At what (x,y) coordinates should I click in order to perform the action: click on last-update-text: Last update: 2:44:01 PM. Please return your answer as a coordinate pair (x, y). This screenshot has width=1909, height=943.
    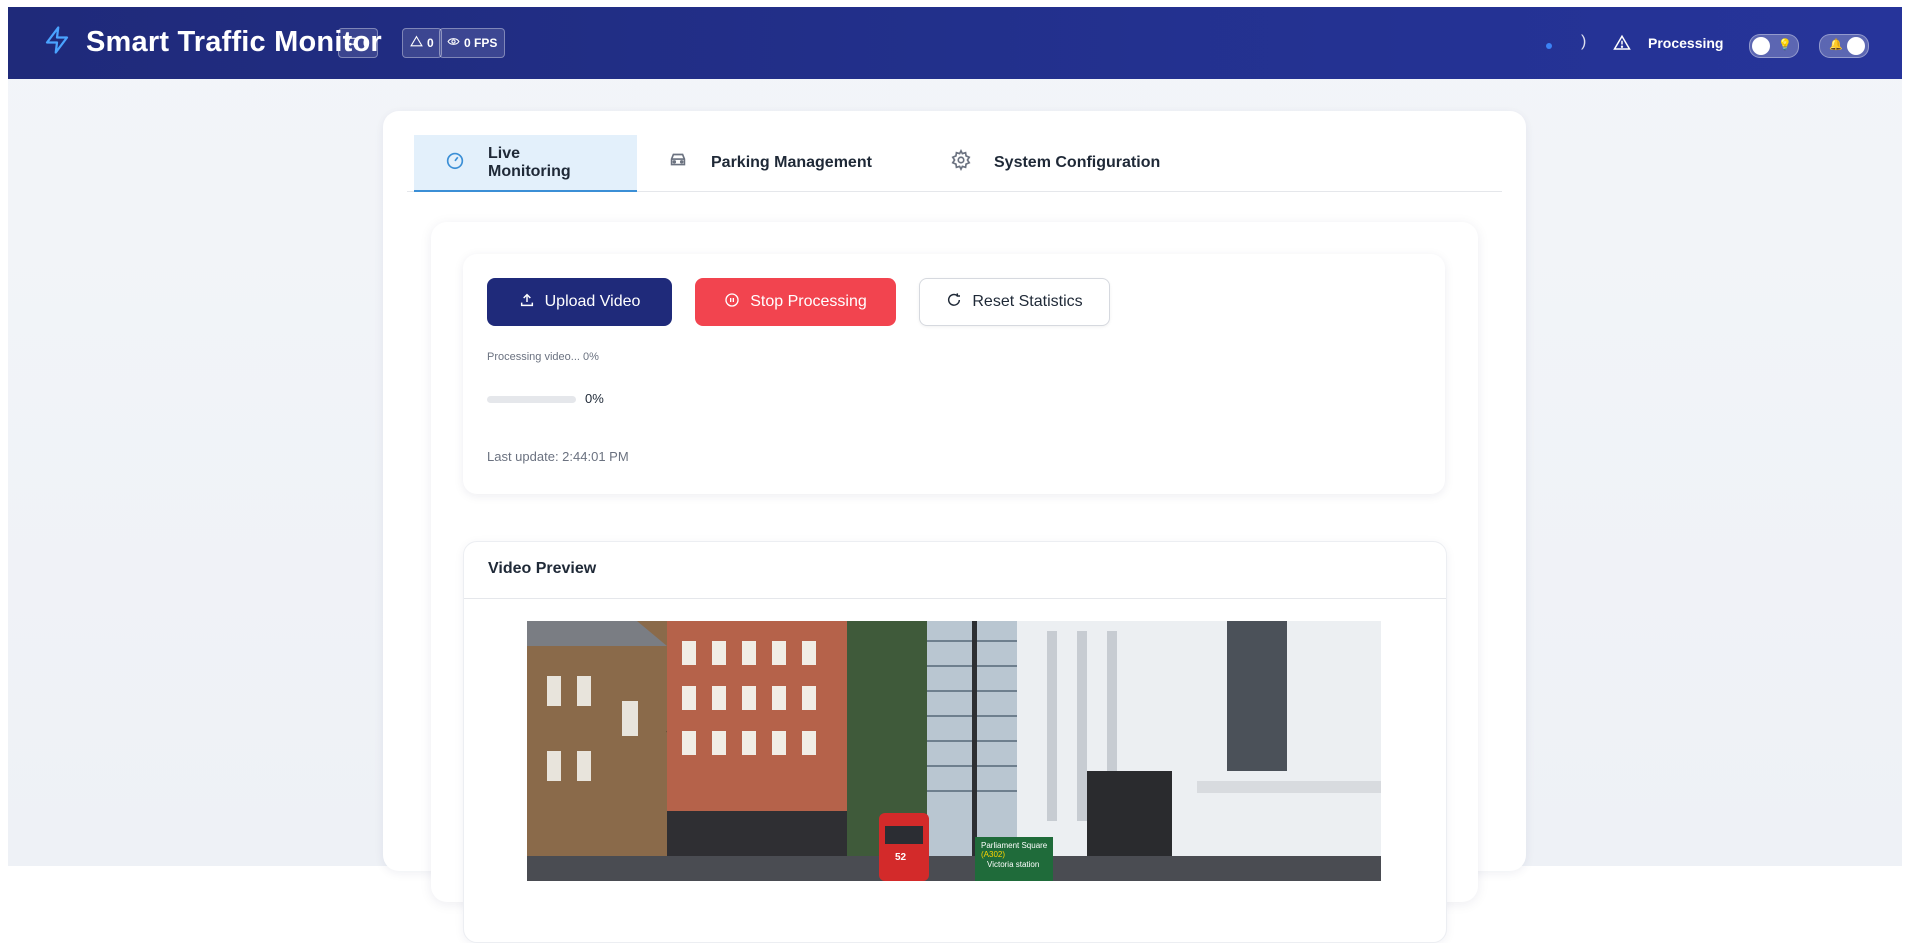
    Looking at the image, I should click on (558, 456).